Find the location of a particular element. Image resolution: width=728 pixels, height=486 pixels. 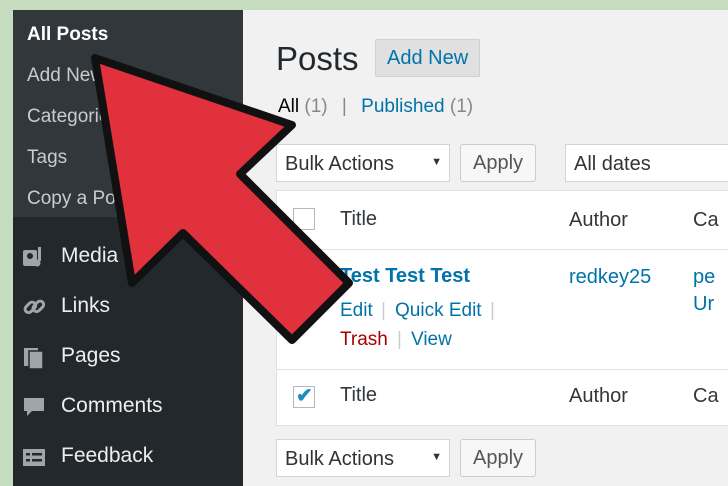

bulk-actions-select-bottom: Bulk Actions ▼ is located at coordinates (363, 458).